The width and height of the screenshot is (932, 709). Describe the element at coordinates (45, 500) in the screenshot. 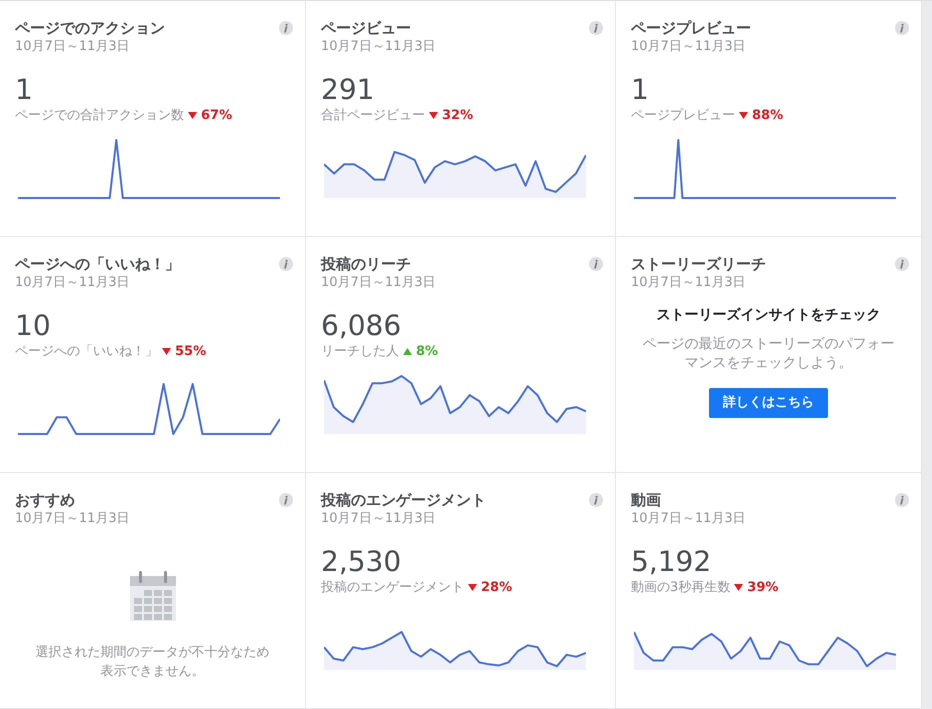

I see `card-title: おすすめ` at that location.